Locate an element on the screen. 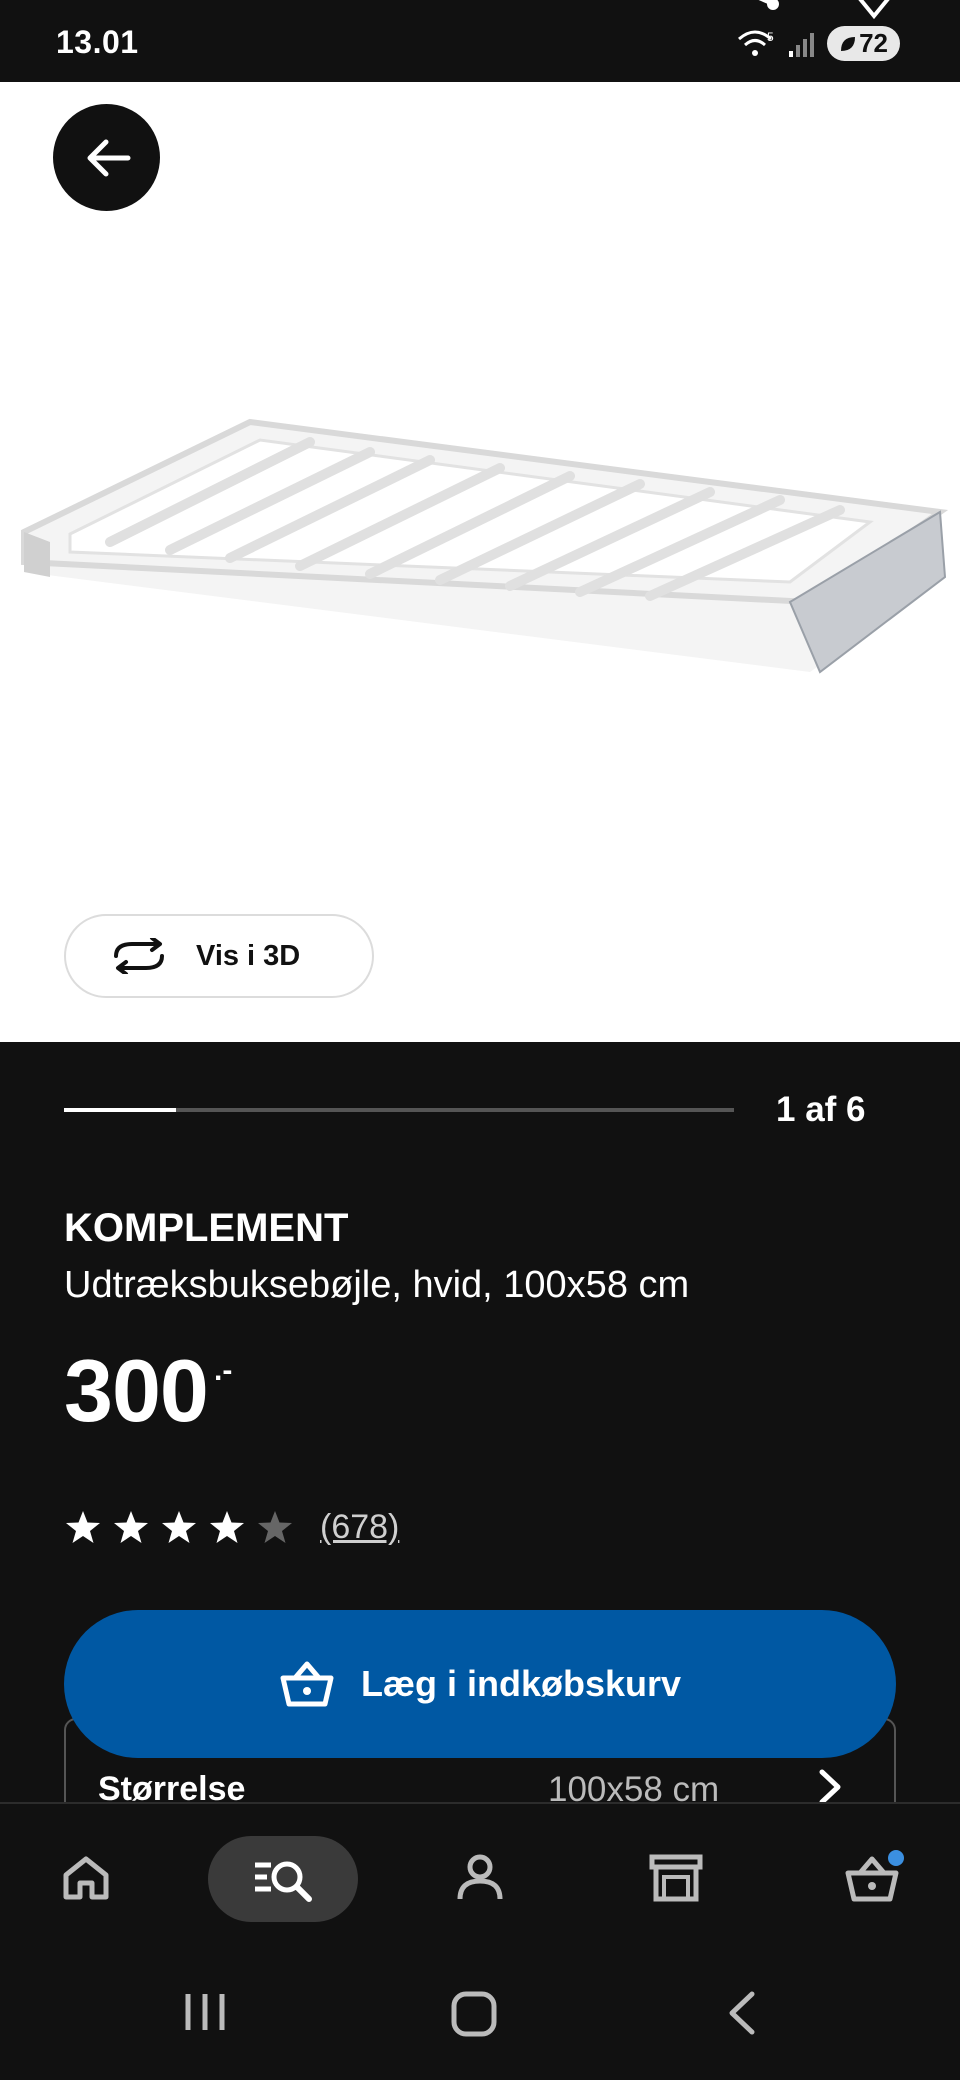 This screenshot has width=960, height=2080. nav-search is located at coordinates (283, 1879).